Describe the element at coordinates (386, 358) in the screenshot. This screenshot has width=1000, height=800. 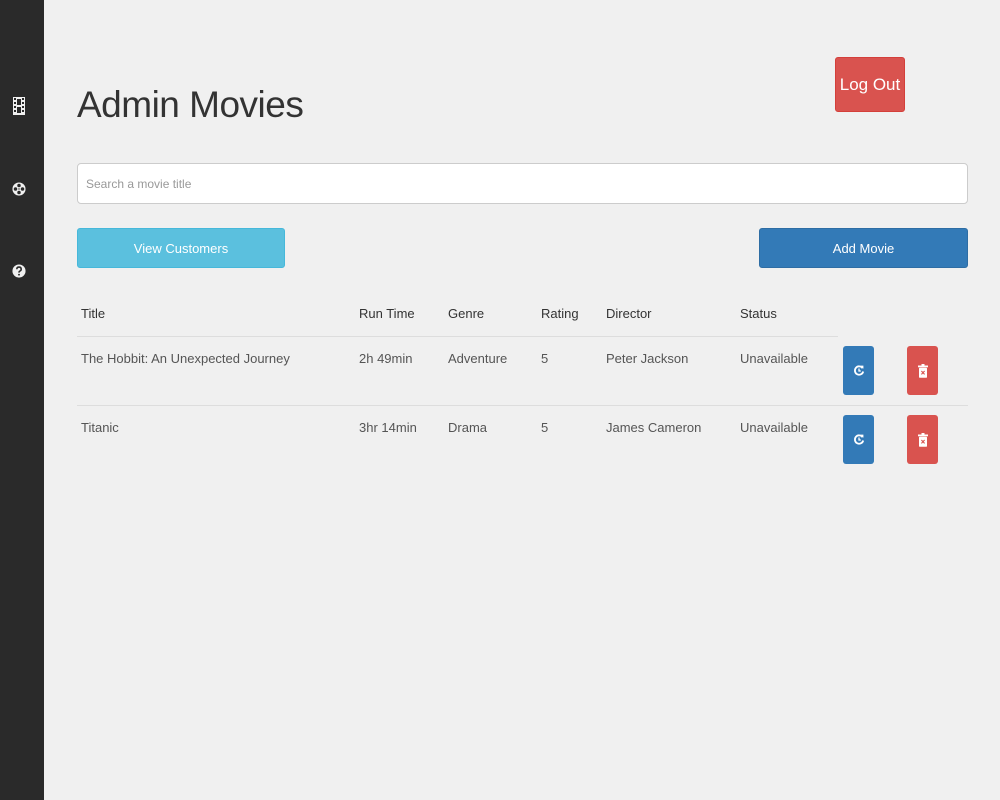
I see `cell-run-time: 2h 49min` at that location.